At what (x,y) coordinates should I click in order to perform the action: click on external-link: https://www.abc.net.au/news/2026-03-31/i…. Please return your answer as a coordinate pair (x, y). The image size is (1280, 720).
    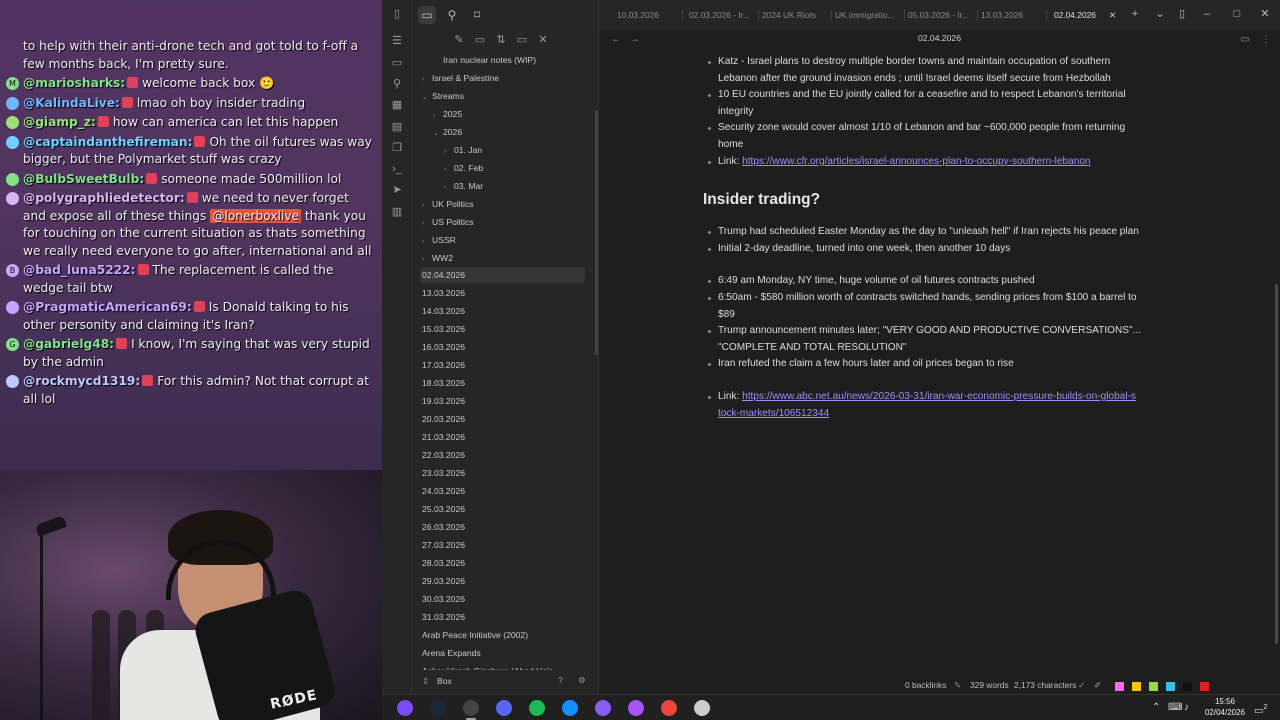
    Looking at the image, I should click on (939, 396).